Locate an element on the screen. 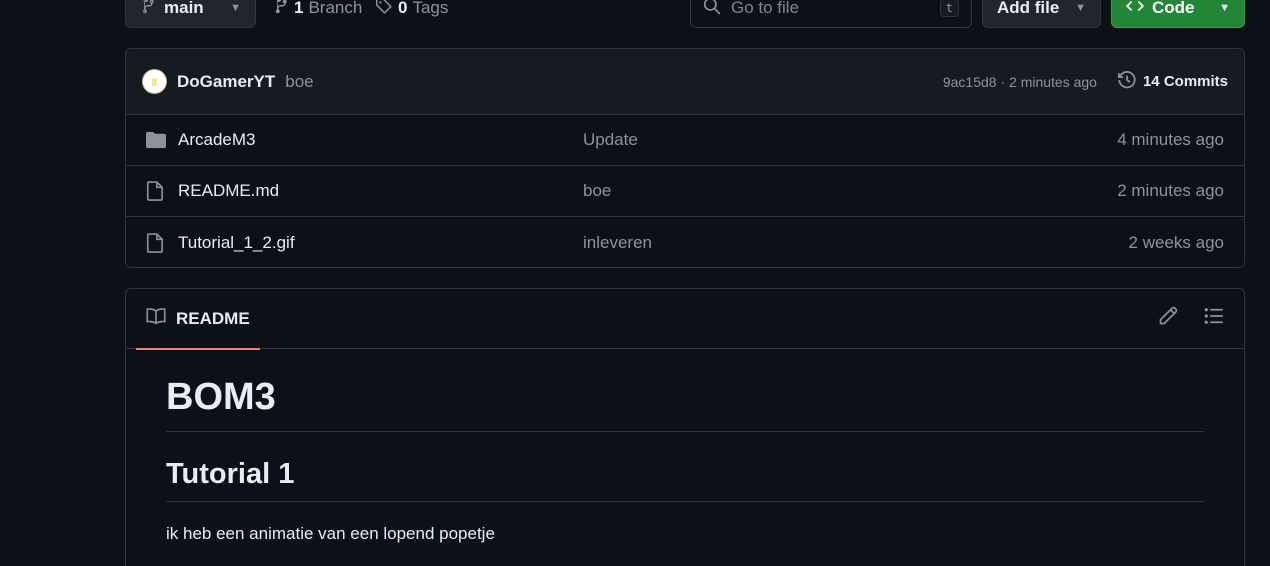  readme-heading-2: Tutorial 1 is located at coordinates (685, 467).